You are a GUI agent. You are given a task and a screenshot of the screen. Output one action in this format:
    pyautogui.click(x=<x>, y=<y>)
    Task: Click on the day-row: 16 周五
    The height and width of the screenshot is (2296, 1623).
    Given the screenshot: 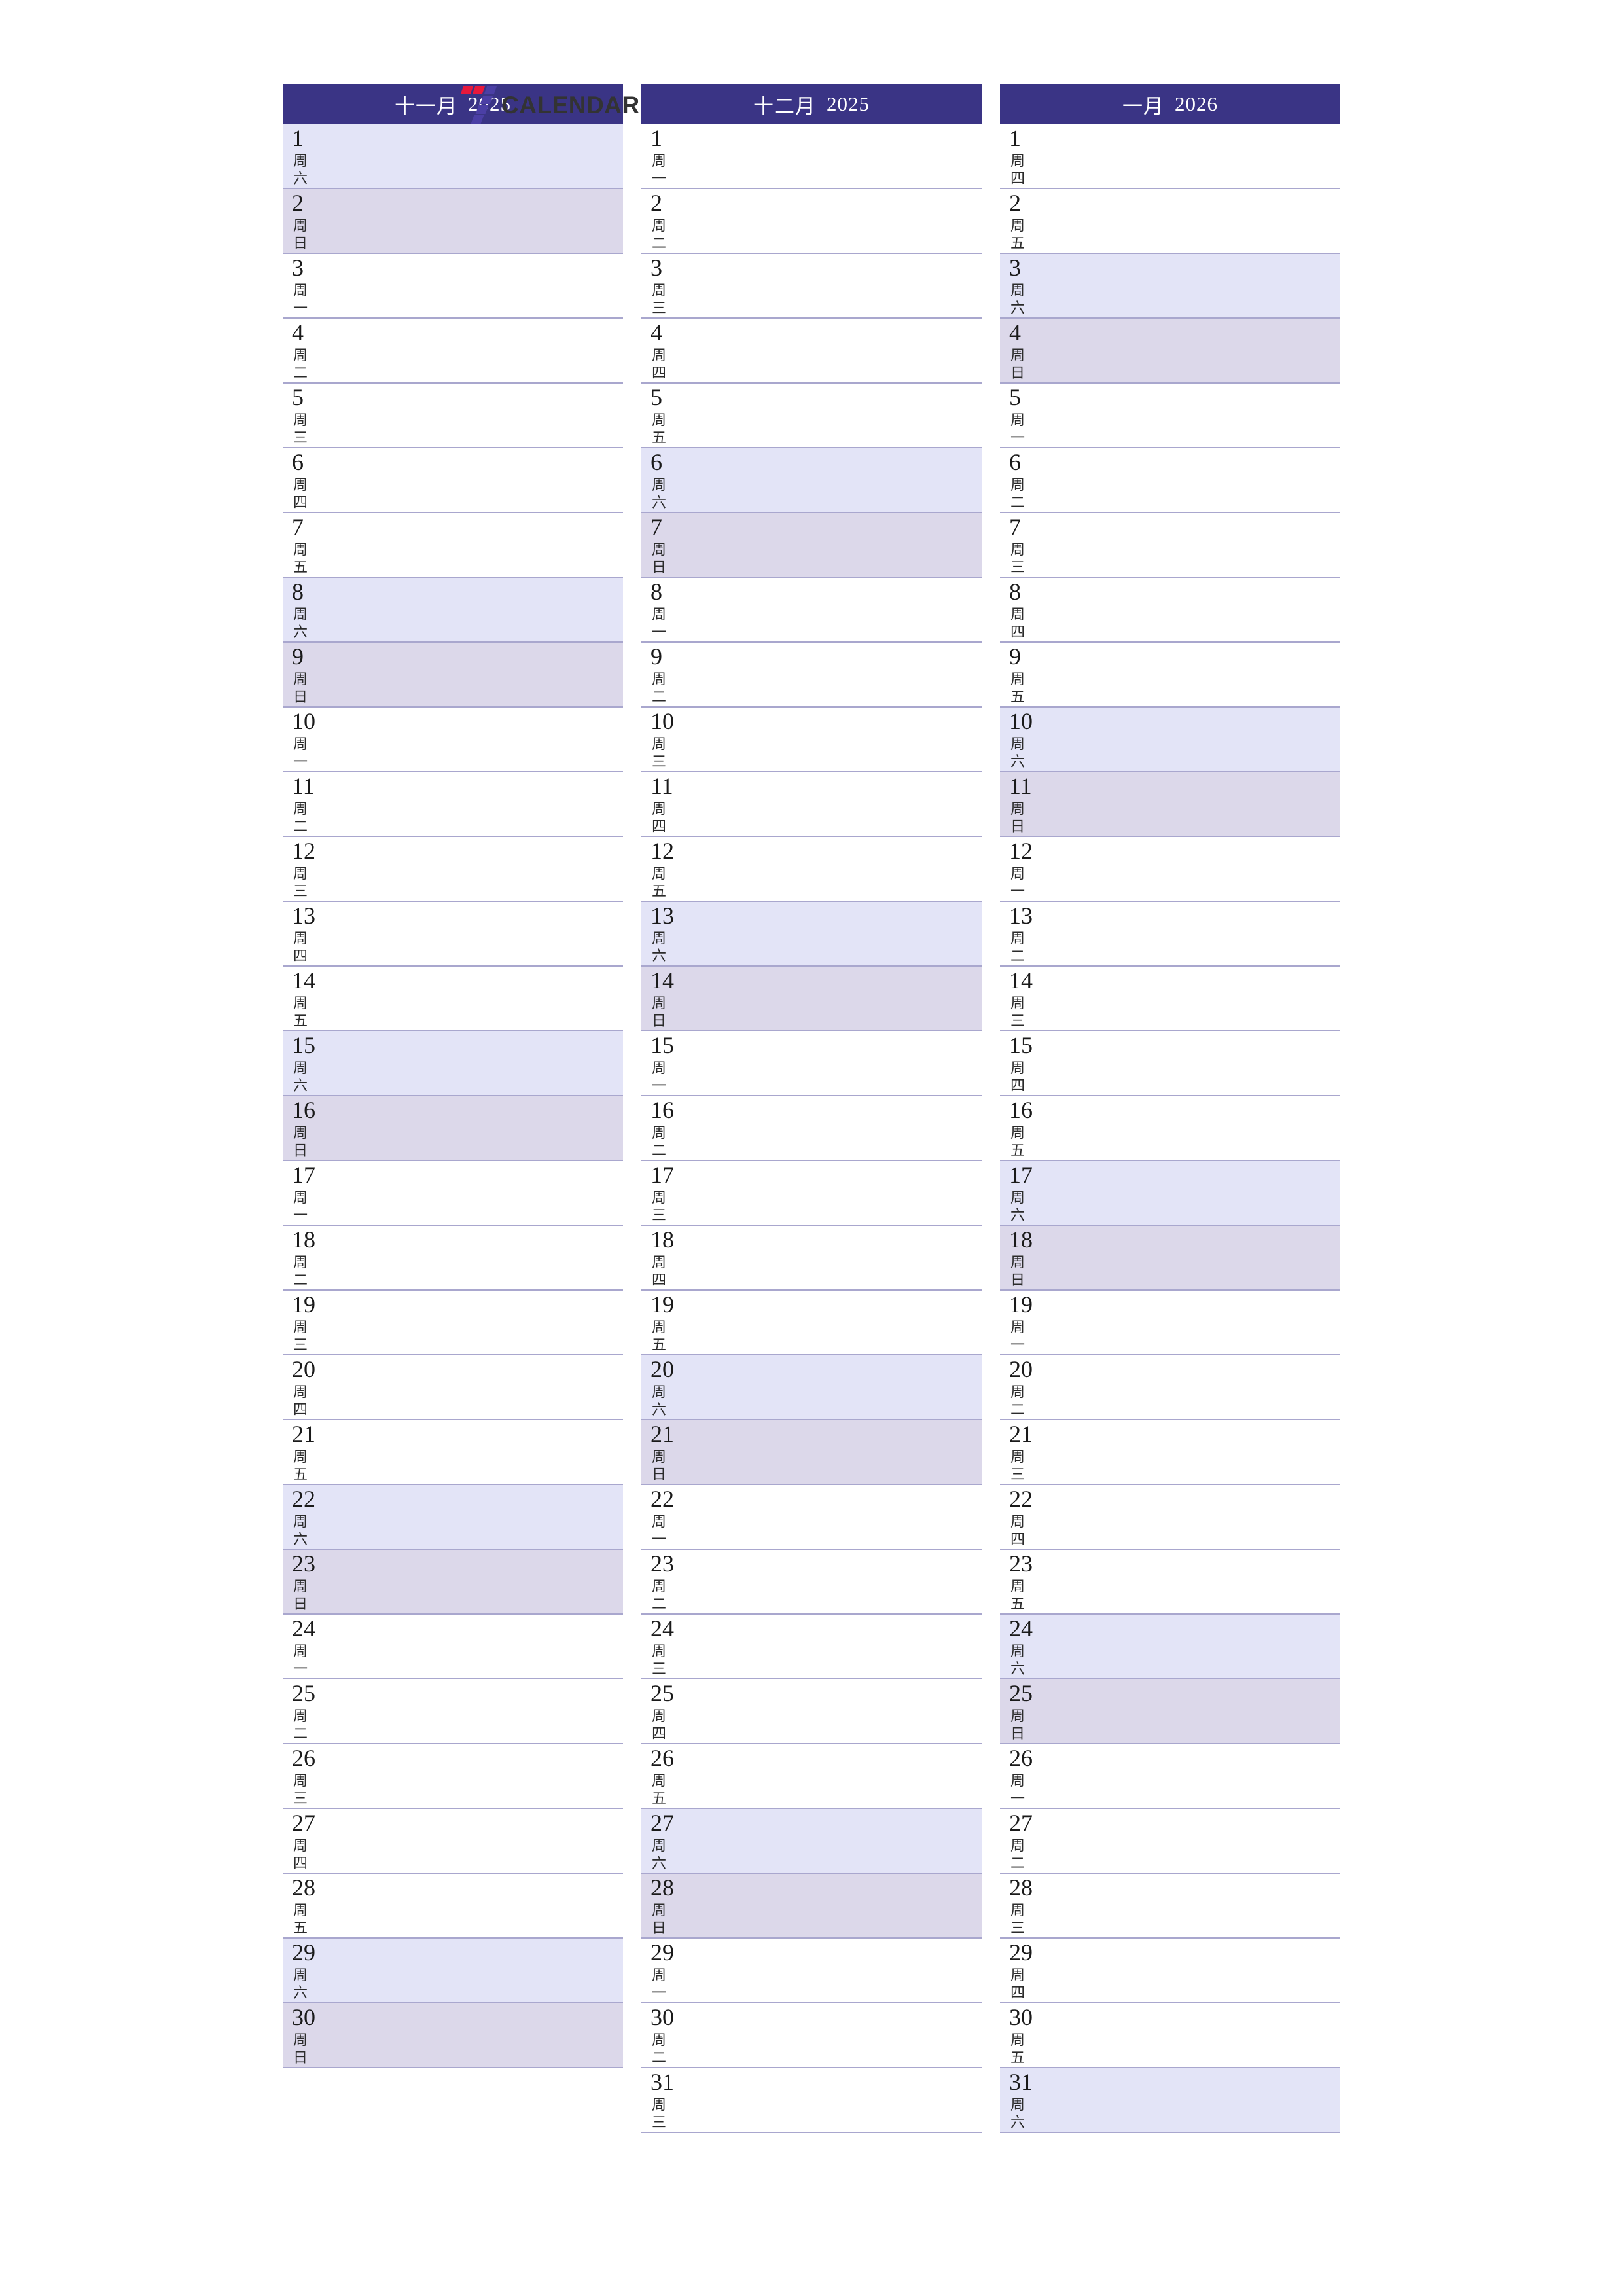 What is the action you would take?
    pyautogui.click(x=1170, y=1128)
    